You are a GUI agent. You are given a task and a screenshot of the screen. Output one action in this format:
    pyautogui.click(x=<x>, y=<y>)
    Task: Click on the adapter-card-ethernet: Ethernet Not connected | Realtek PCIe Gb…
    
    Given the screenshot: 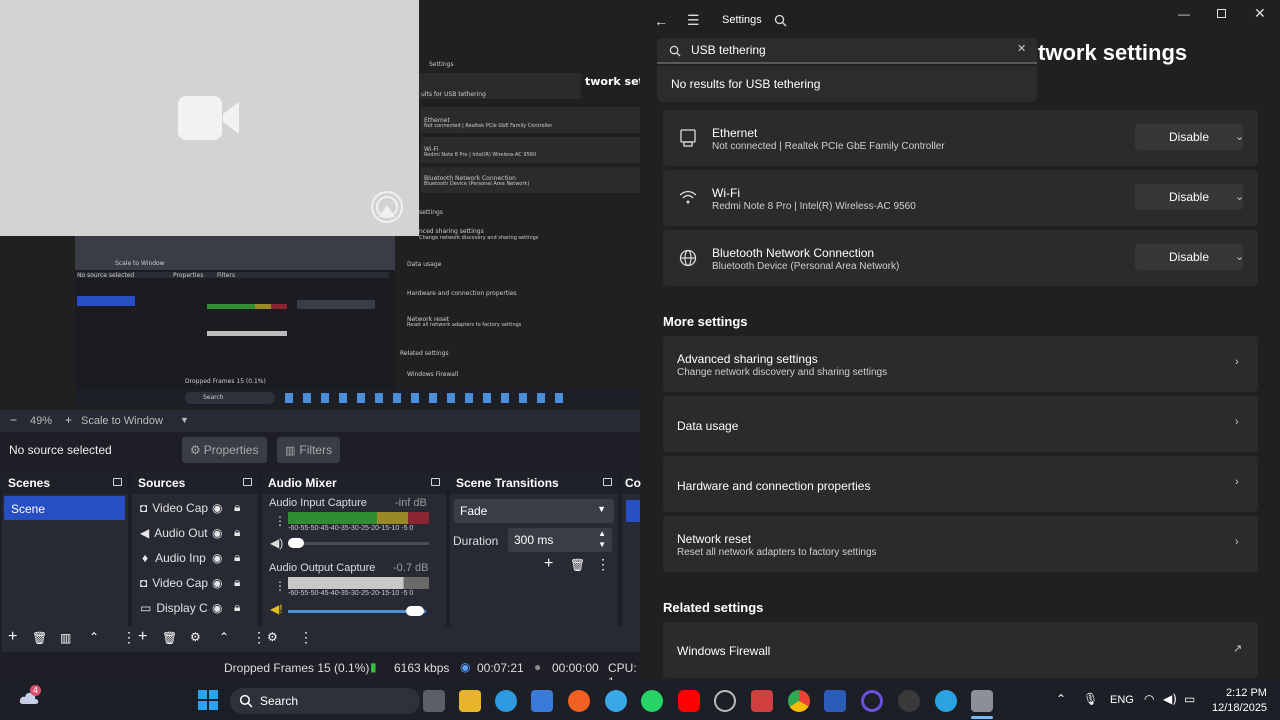 What is the action you would take?
    pyautogui.click(x=960, y=138)
    